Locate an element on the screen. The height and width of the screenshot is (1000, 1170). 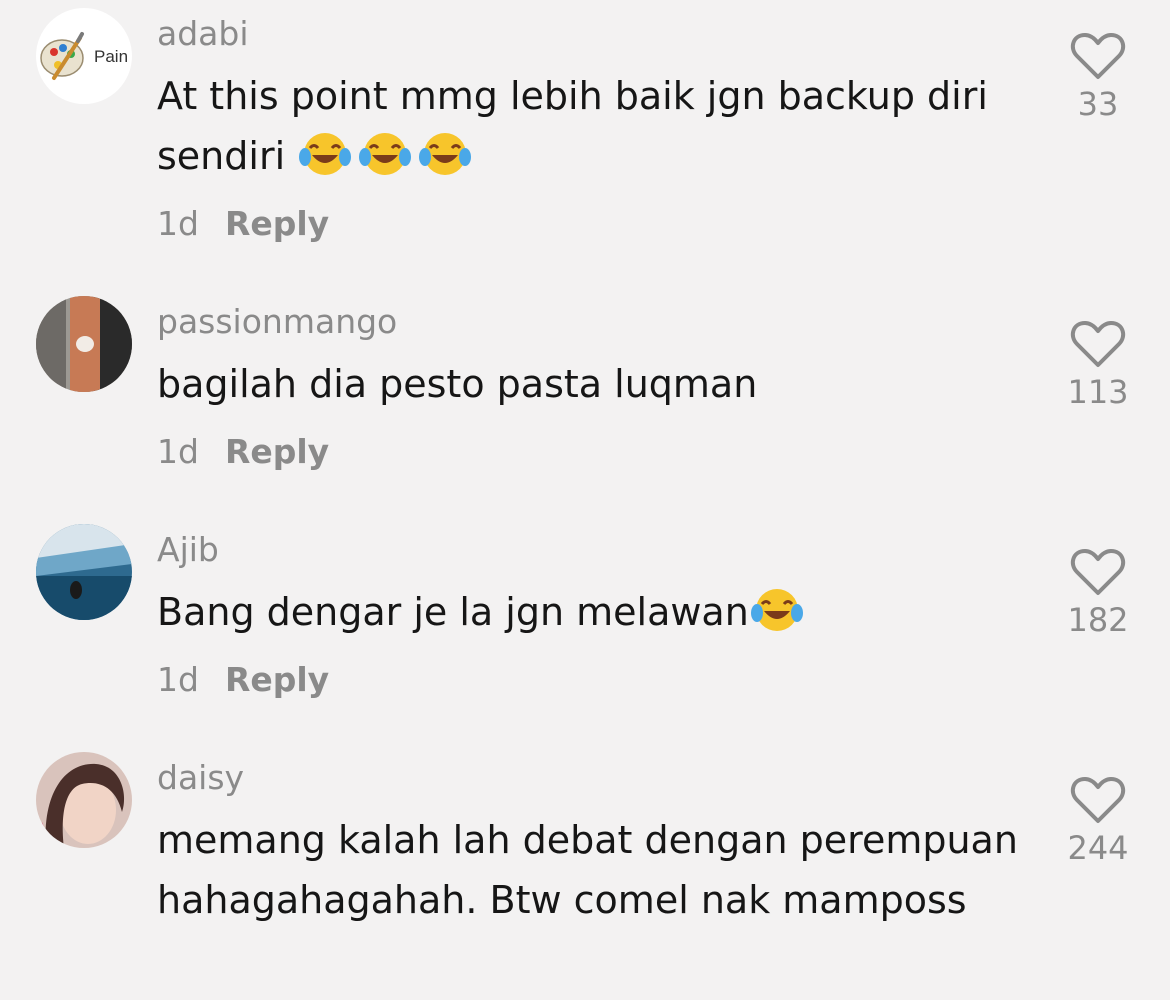
like-button: 33 is located at coordinates (1098, 77).